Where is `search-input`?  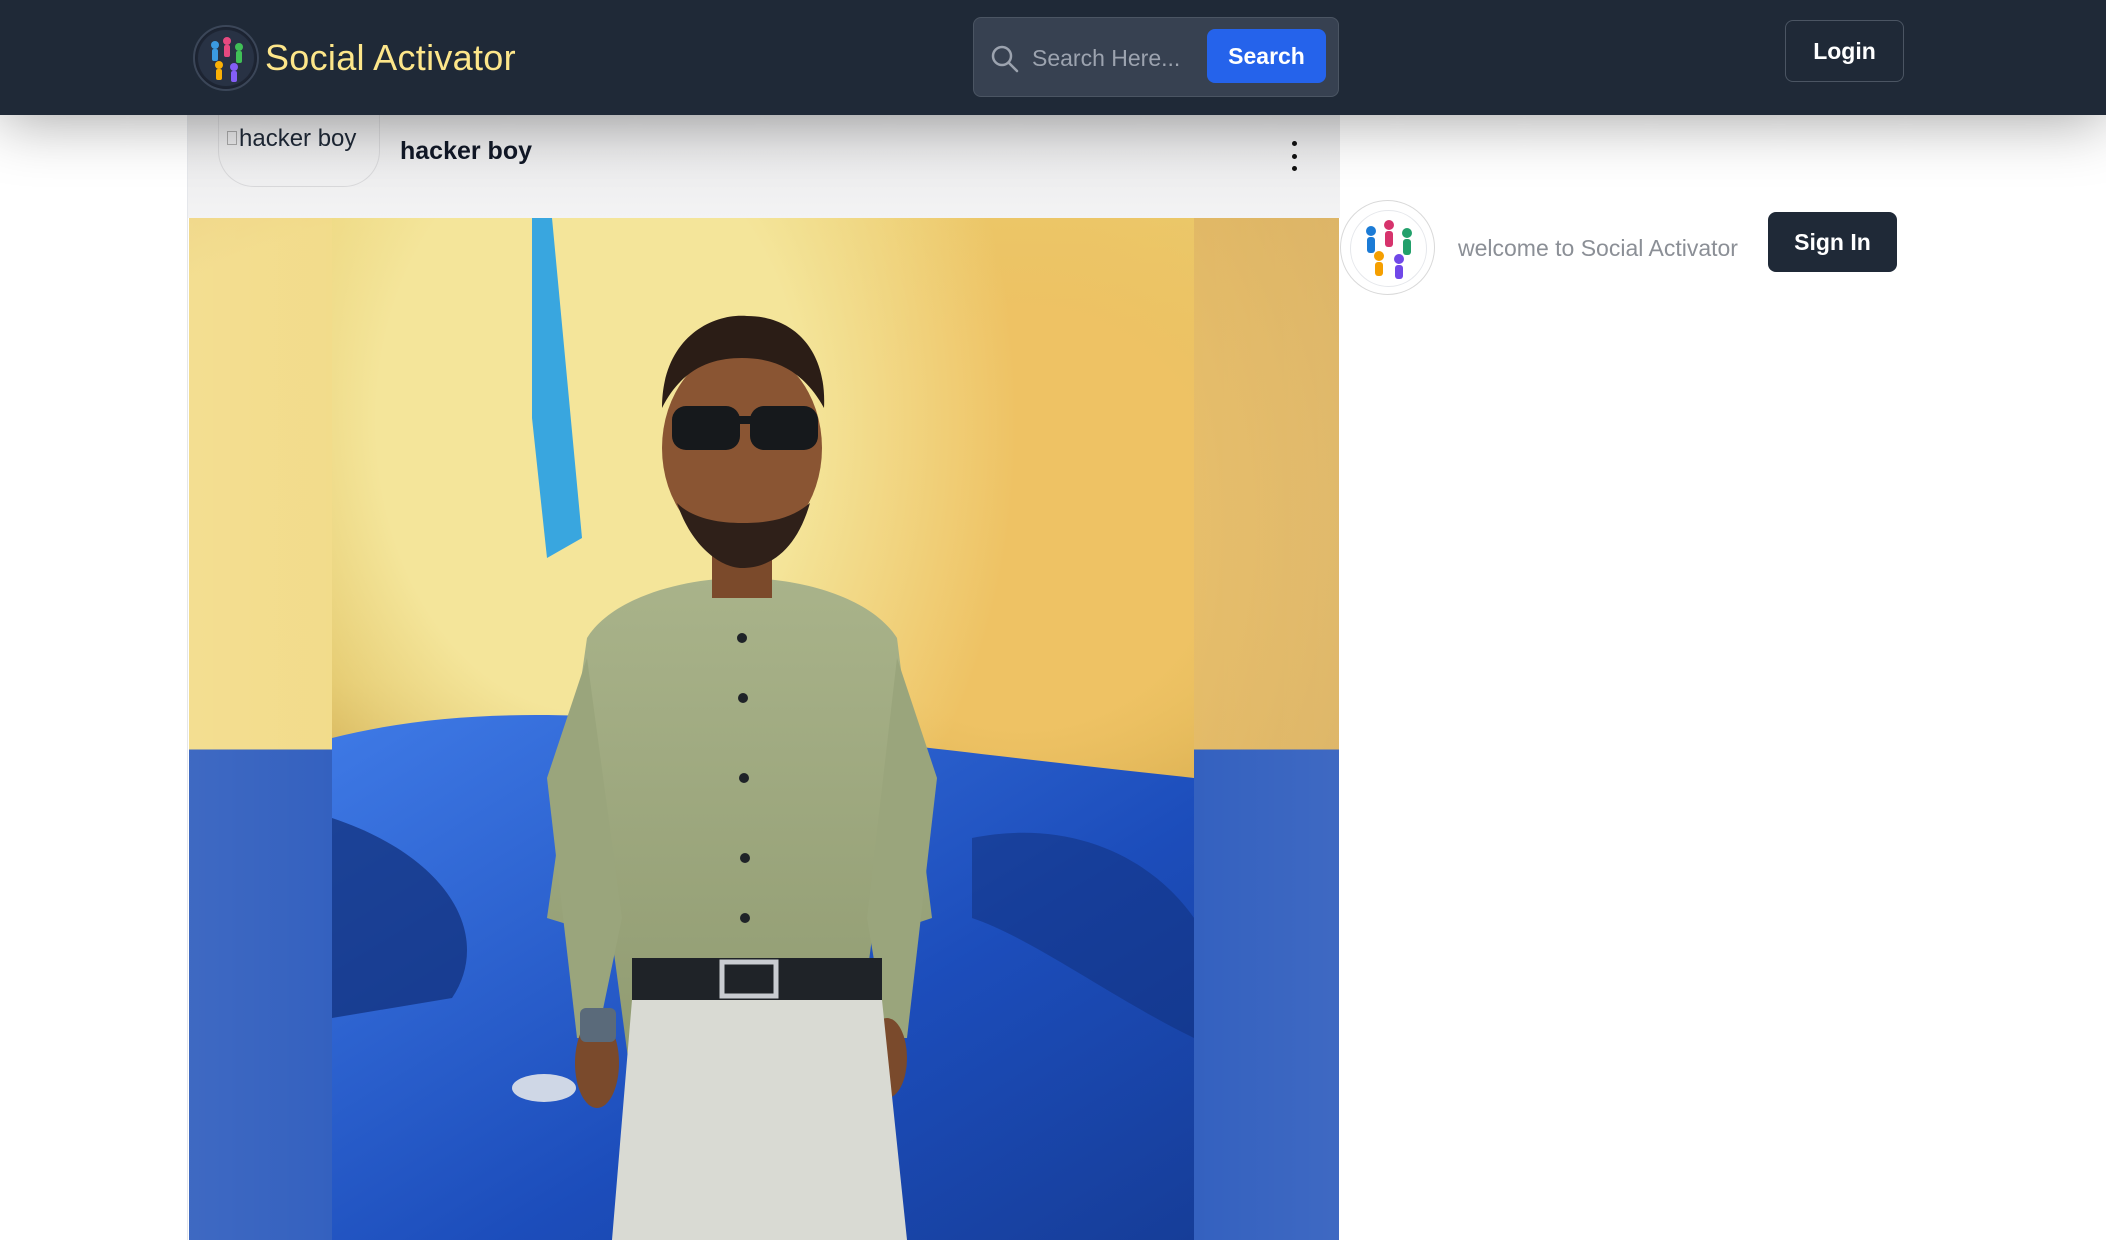
search-input is located at coordinates (1117, 58).